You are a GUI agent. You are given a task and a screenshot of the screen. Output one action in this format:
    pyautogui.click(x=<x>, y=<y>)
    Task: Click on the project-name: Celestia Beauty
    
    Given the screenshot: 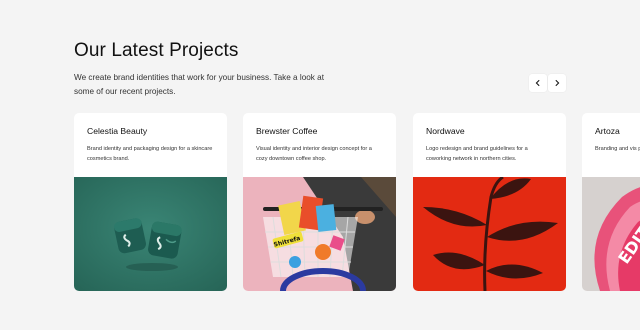 What is the action you would take?
    pyautogui.click(x=117, y=131)
    